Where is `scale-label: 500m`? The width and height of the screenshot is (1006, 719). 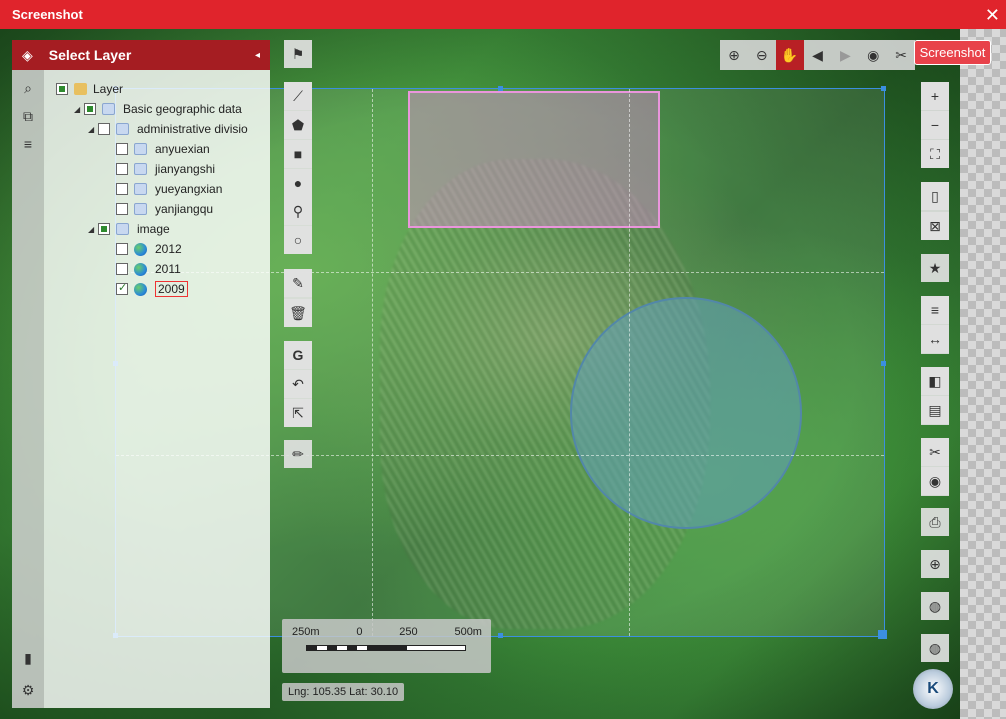
scale-label: 500m is located at coordinates (468, 632).